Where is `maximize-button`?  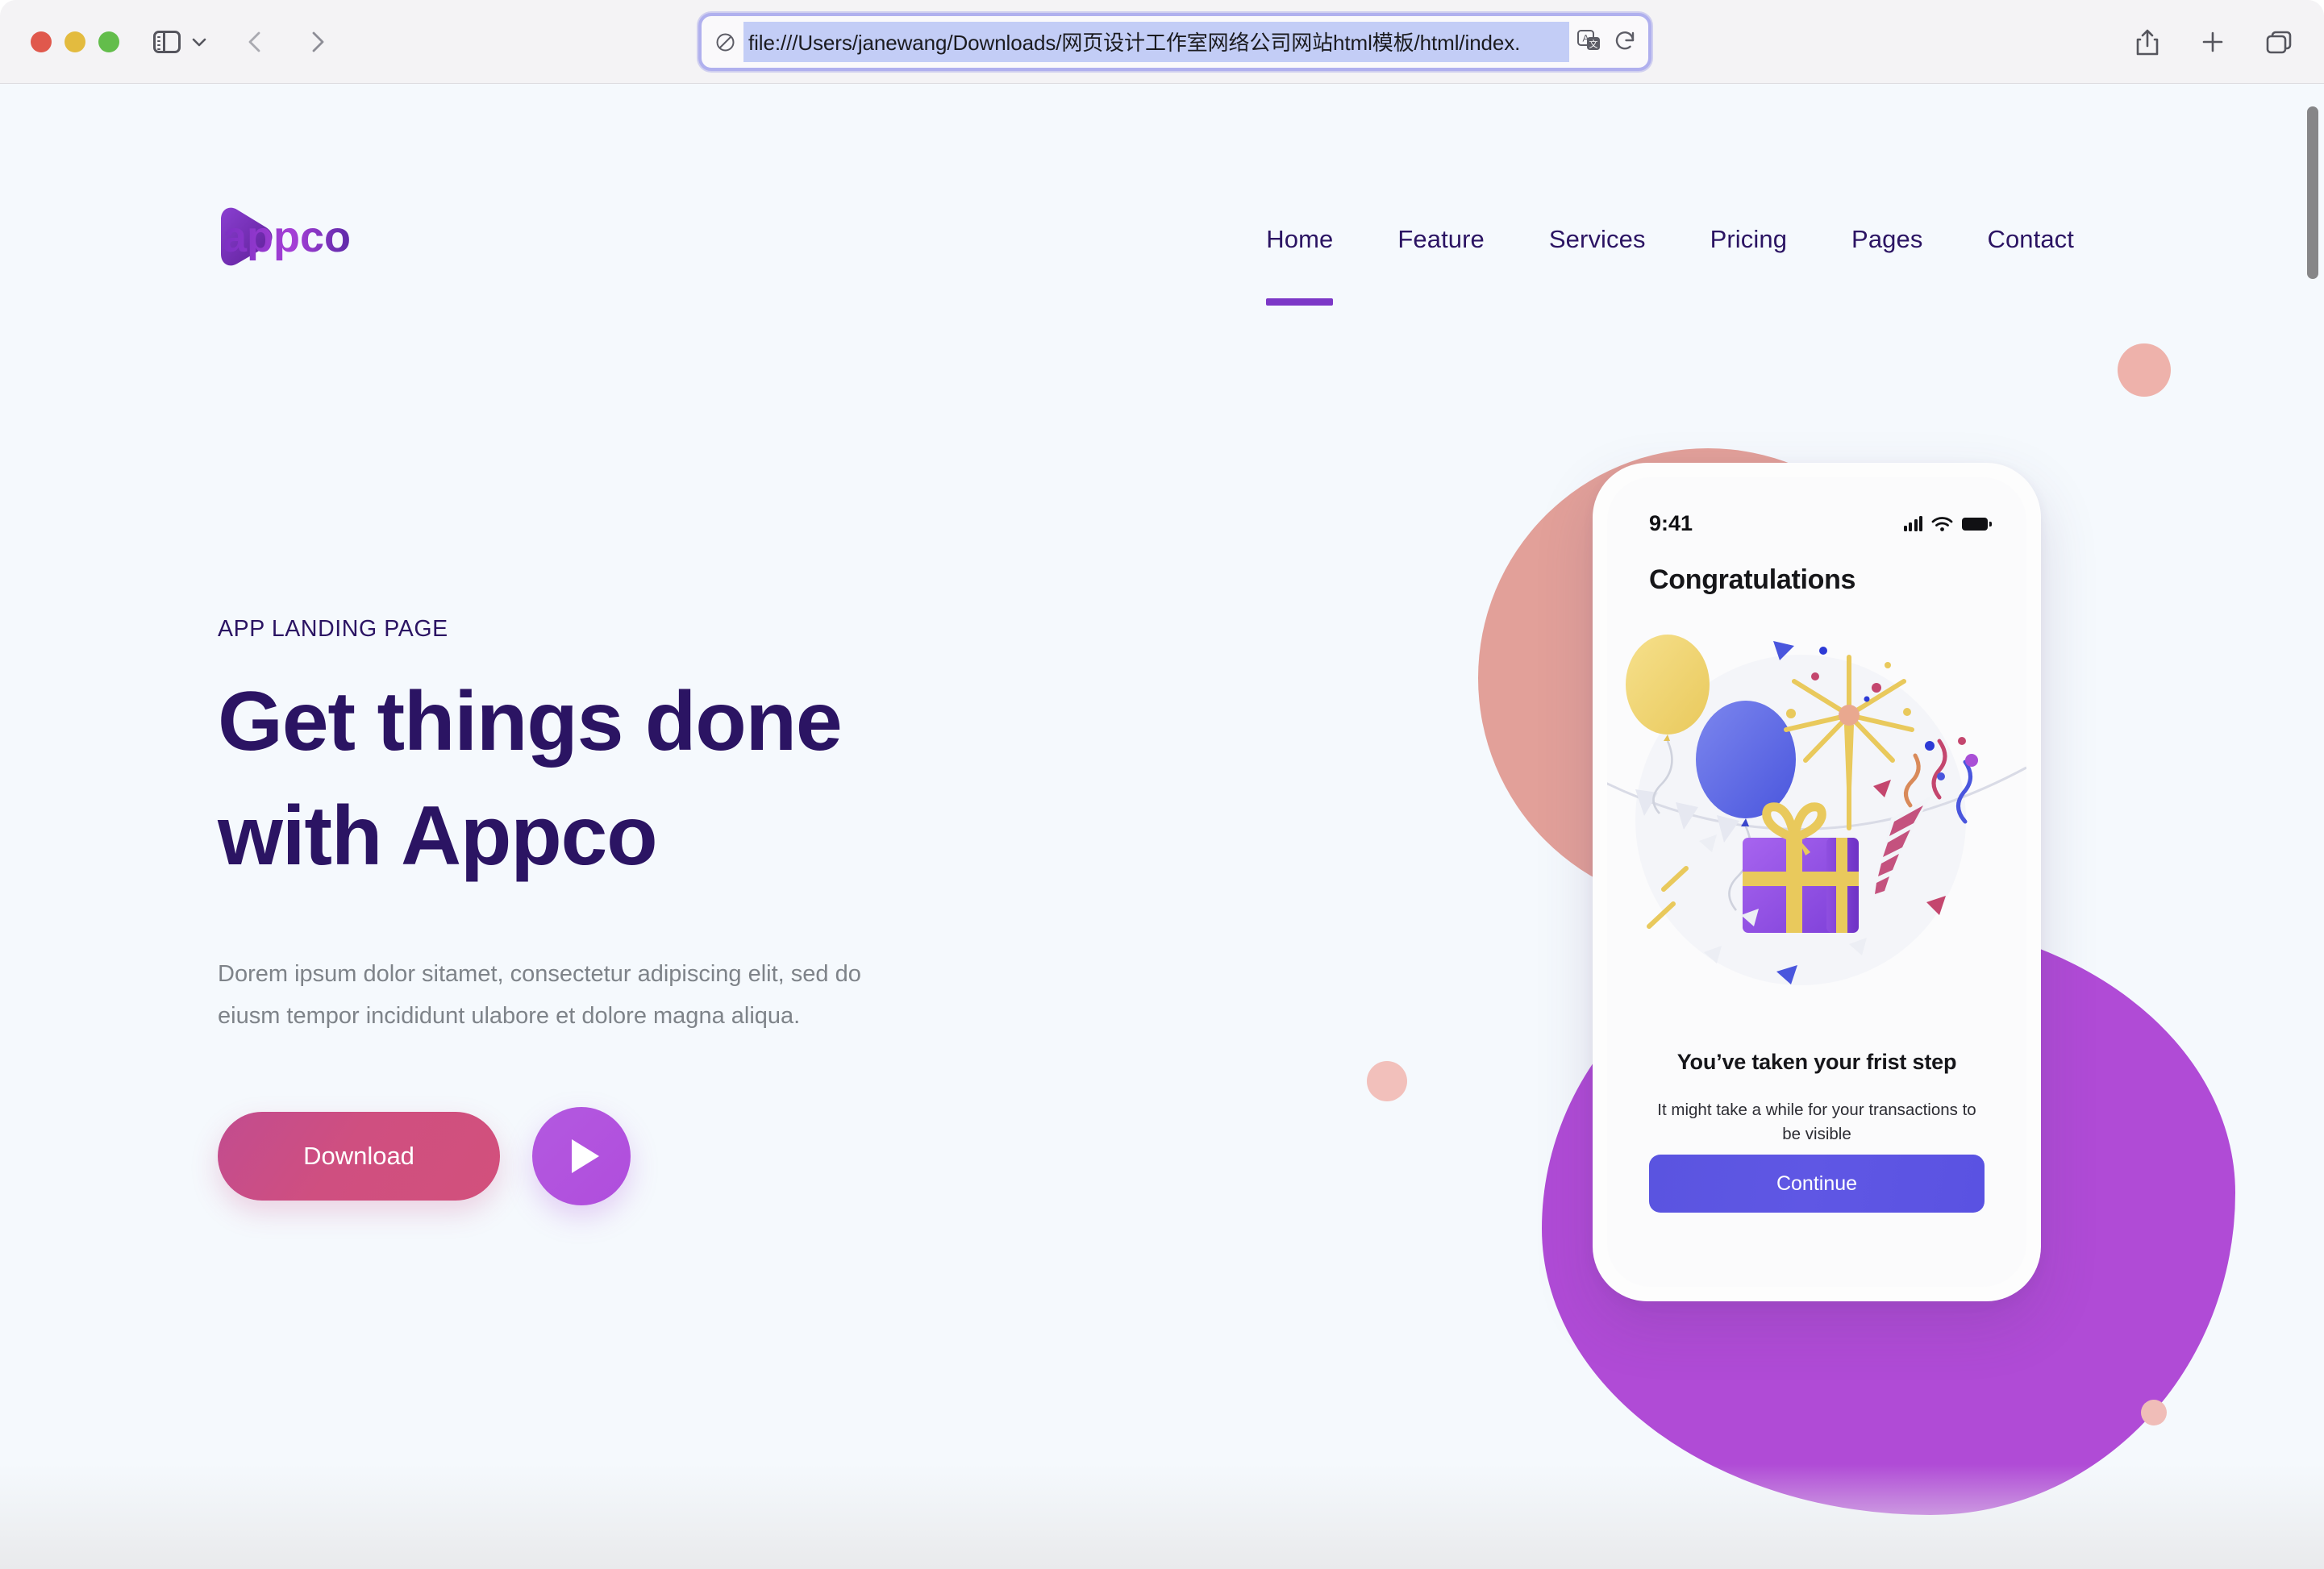
maximize-button is located at coordinates (108, 41).